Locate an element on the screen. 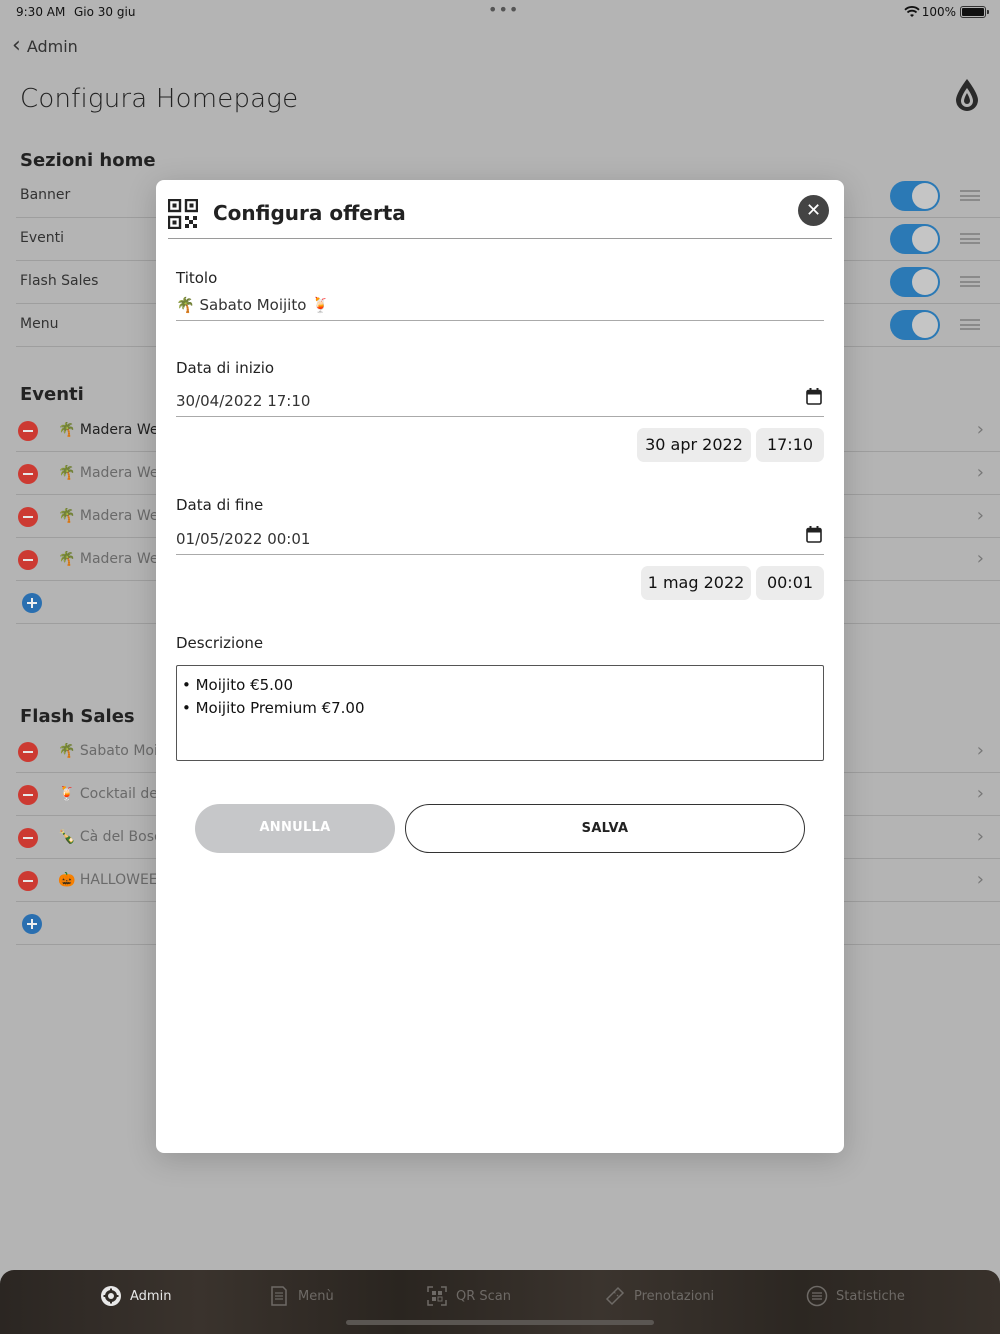 This screenshot has width=1000, height=1334. tab-label: Statistiche is located at coordinates (870, 1296).